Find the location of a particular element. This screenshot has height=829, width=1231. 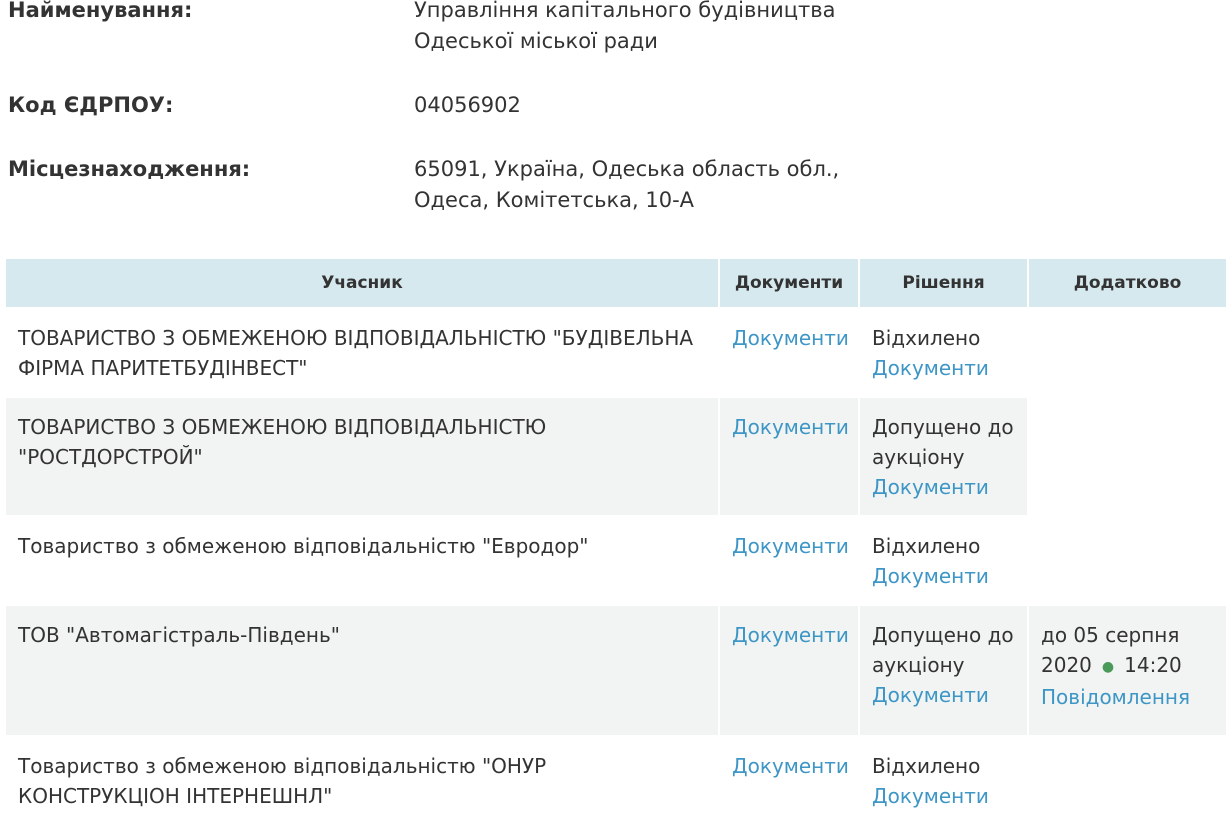

name-label: Найменування: is located at coordinates (100, 11).